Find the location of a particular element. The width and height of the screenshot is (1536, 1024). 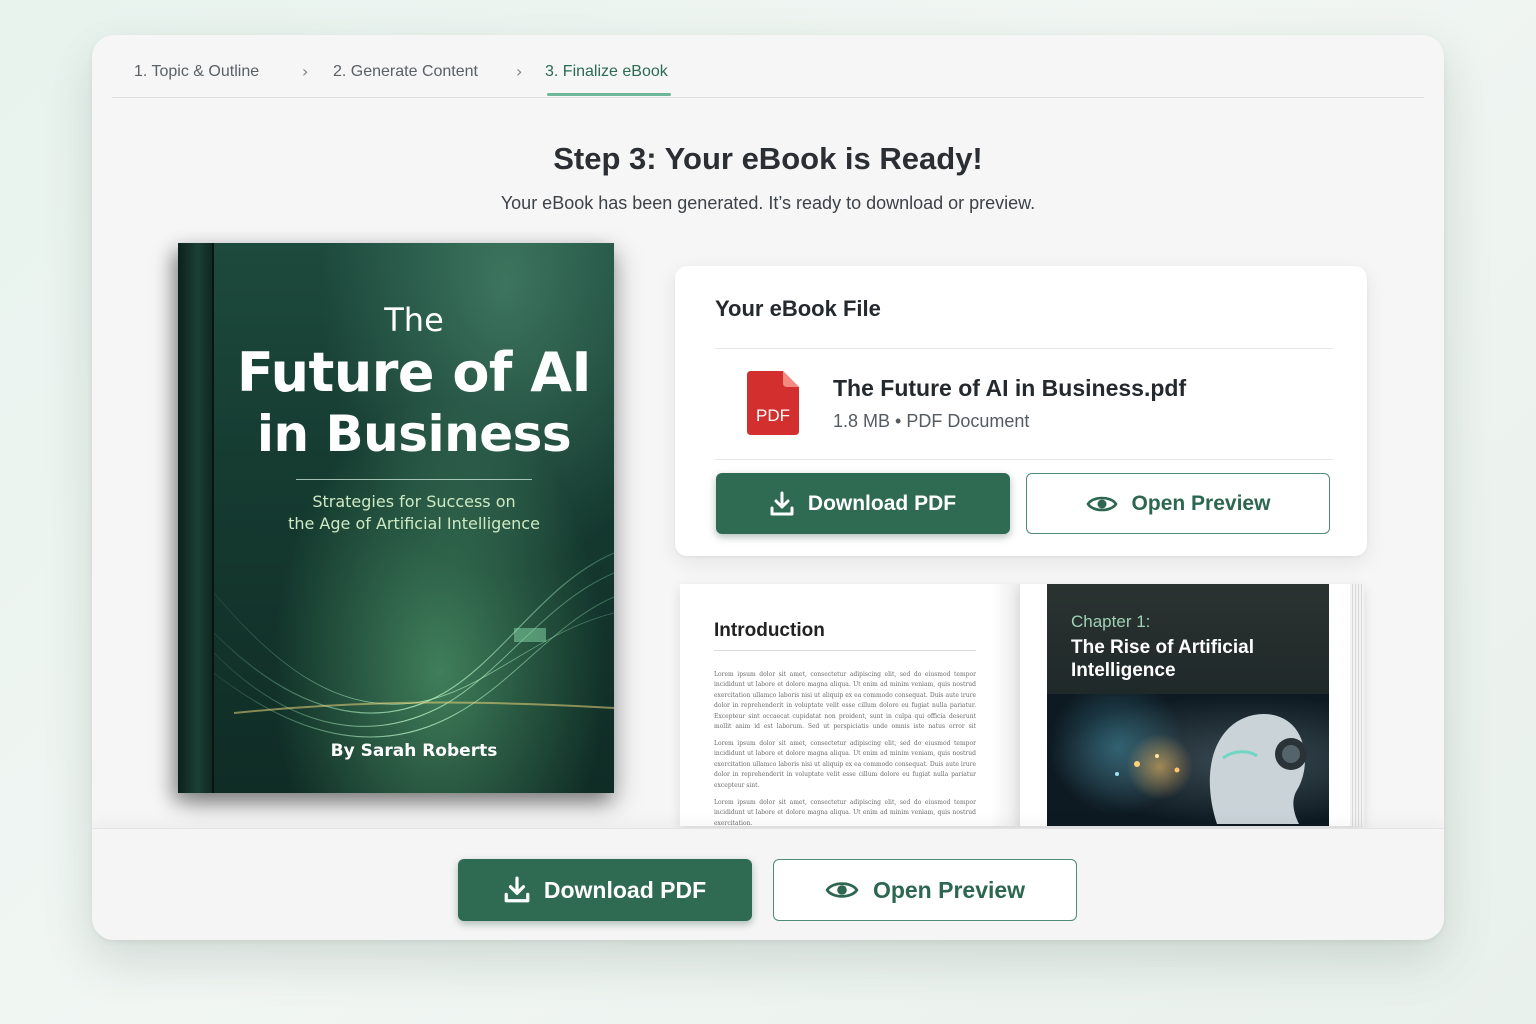

download-pdf-label: Download PDF is located at coordinates (882, 503).